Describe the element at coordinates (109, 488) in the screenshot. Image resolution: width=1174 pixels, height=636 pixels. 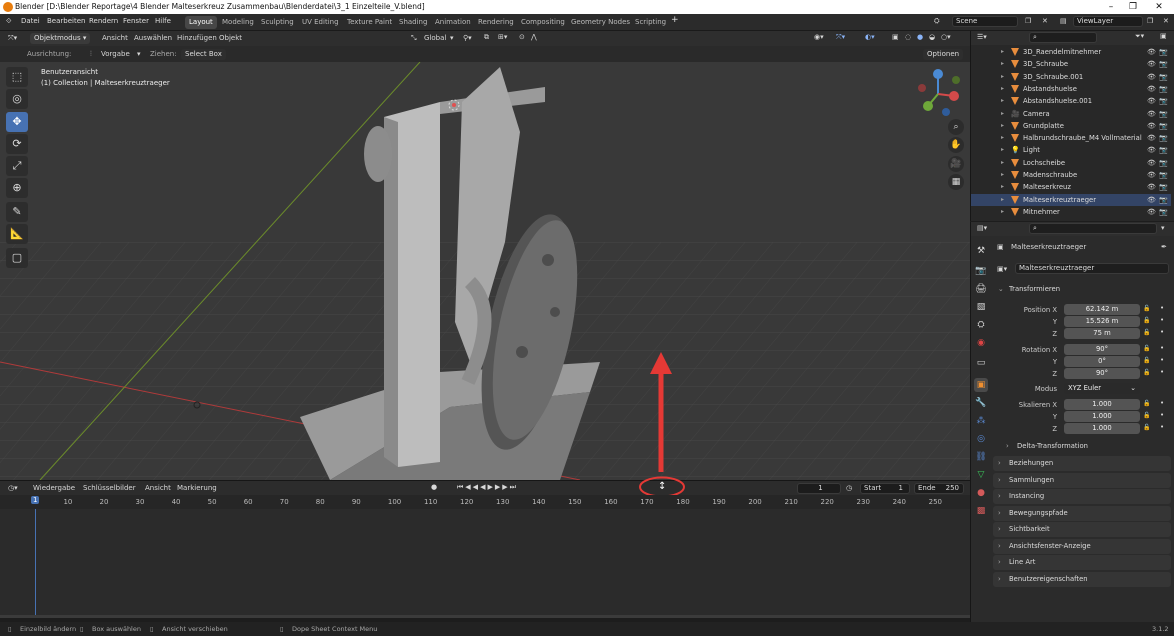
I see `menu-schluesselbilder: Schlüsselbilder` at that location.